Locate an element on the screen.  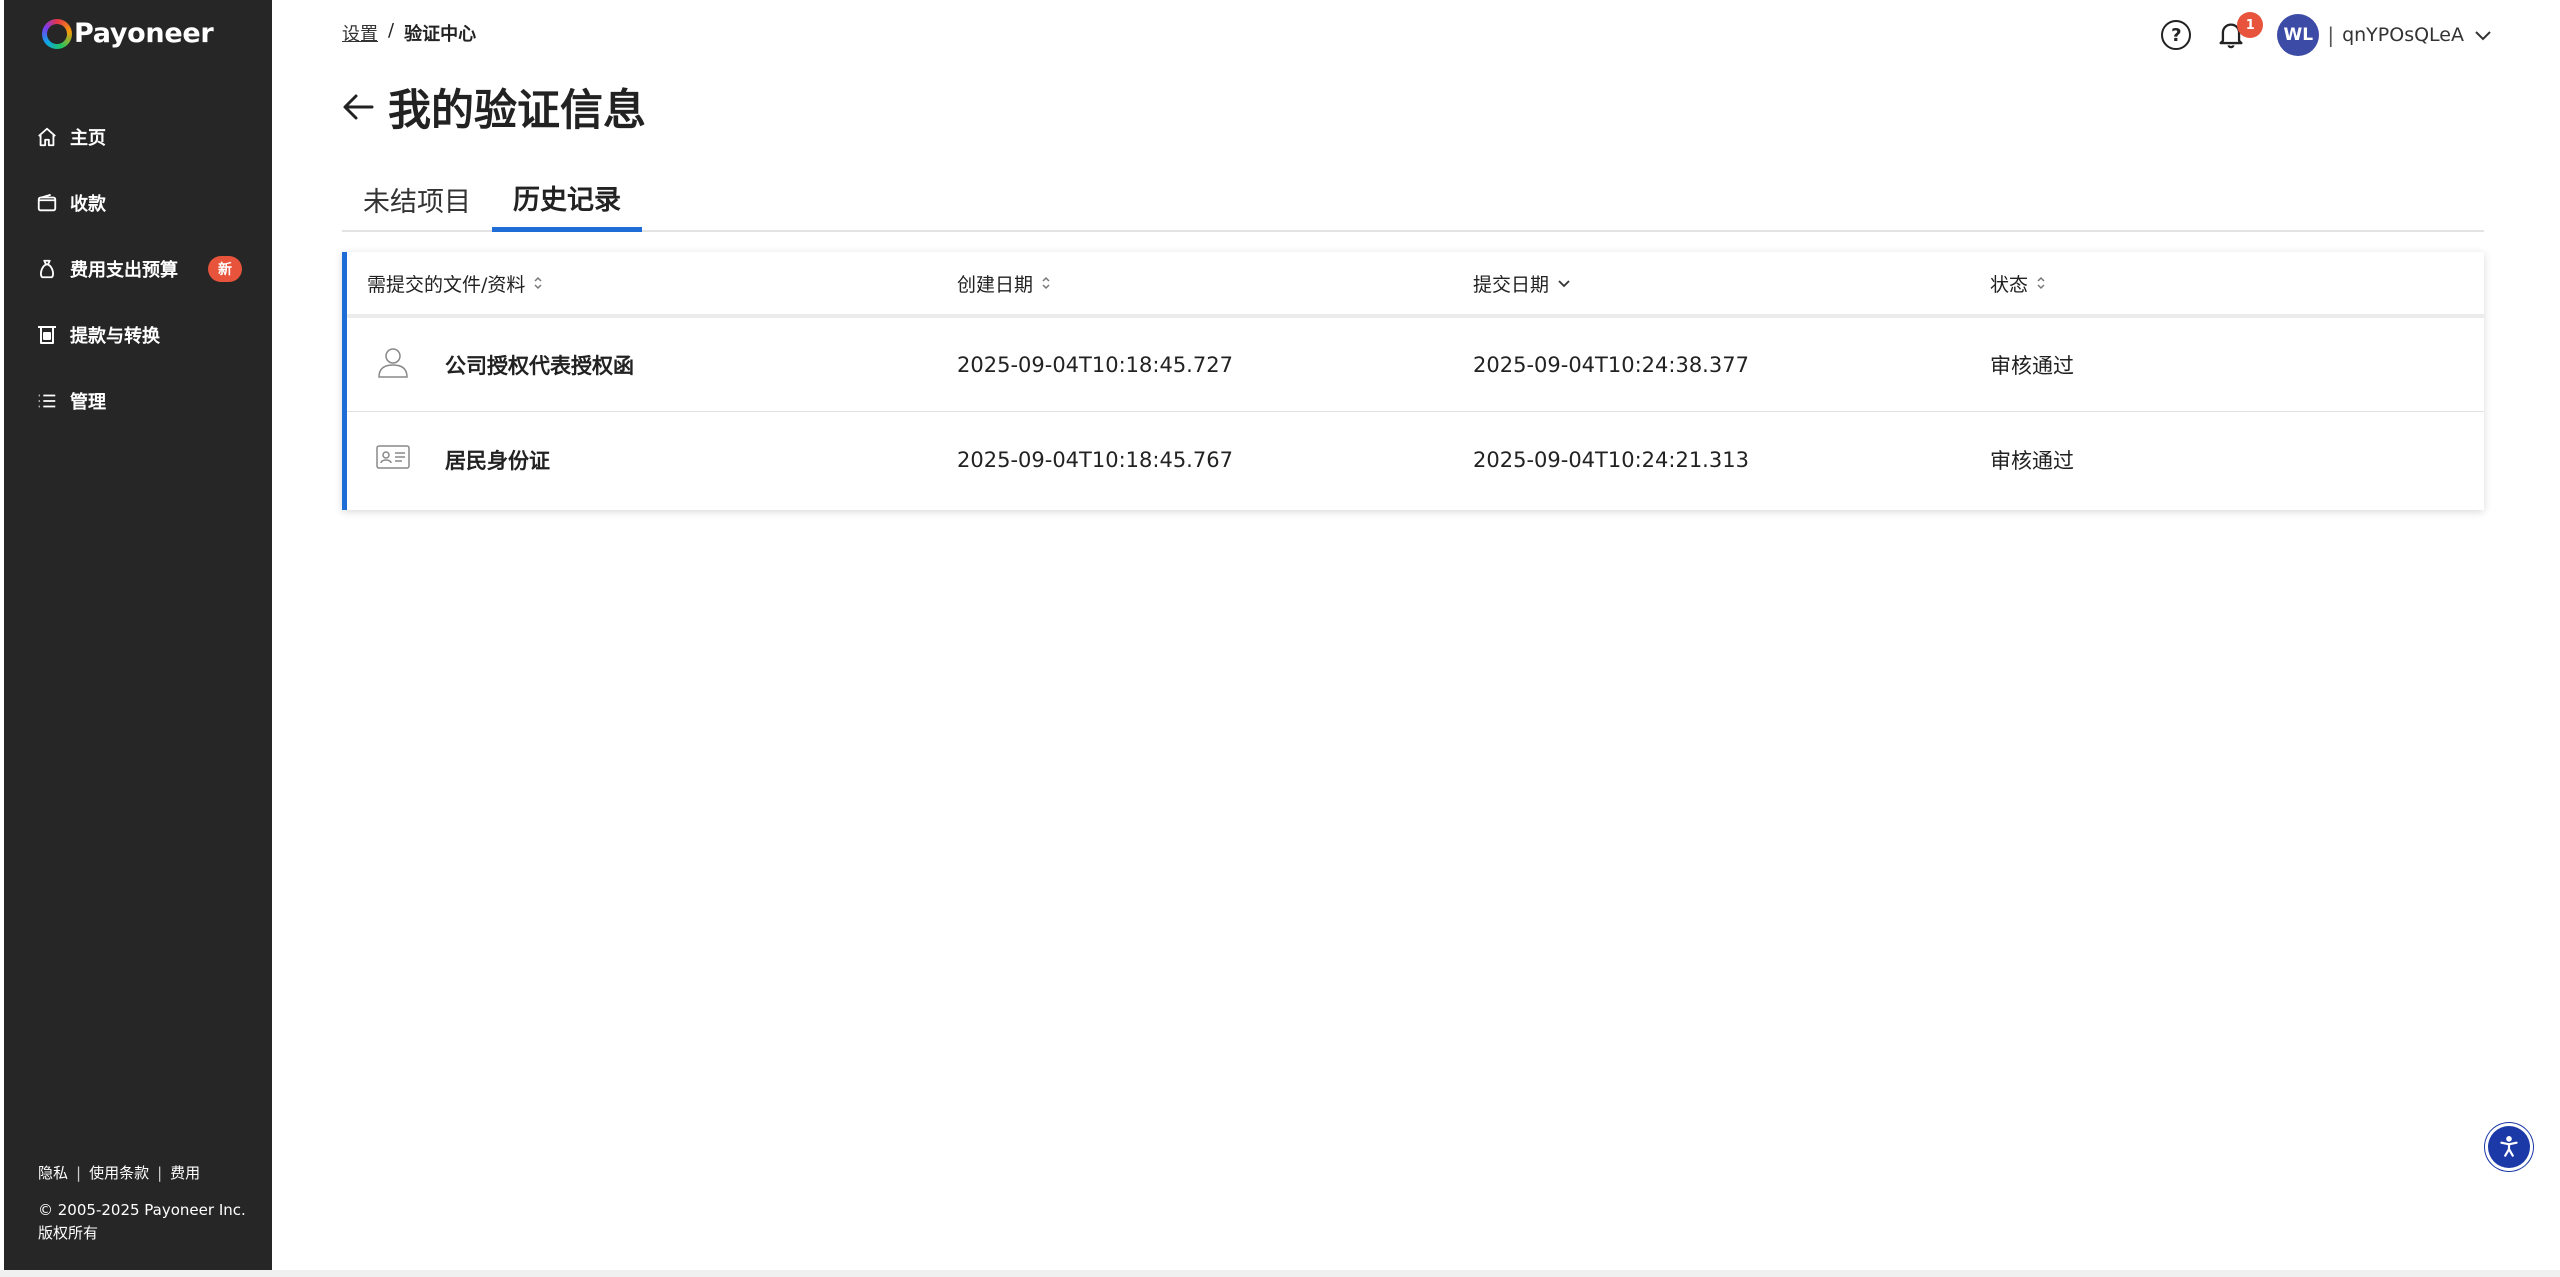
terms-link: 使用条款 is located at coordinates (119, 1173).